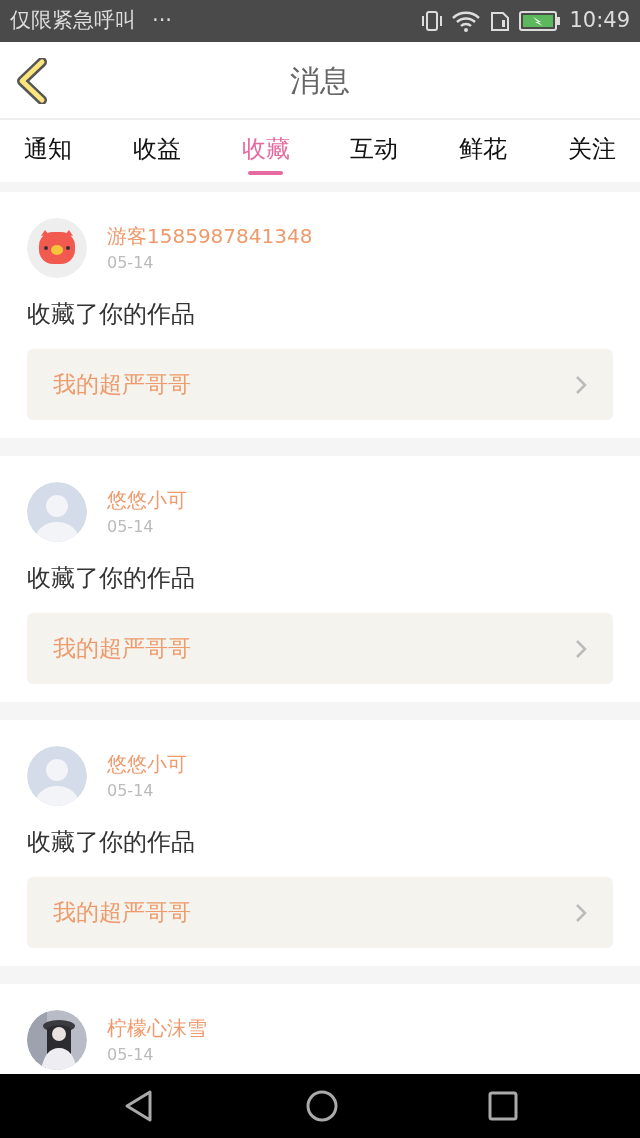  What do you see at coordinates (322, 1106) in the screenshot?
I see `home-nav-icon` at bounding box center [322, 1106].